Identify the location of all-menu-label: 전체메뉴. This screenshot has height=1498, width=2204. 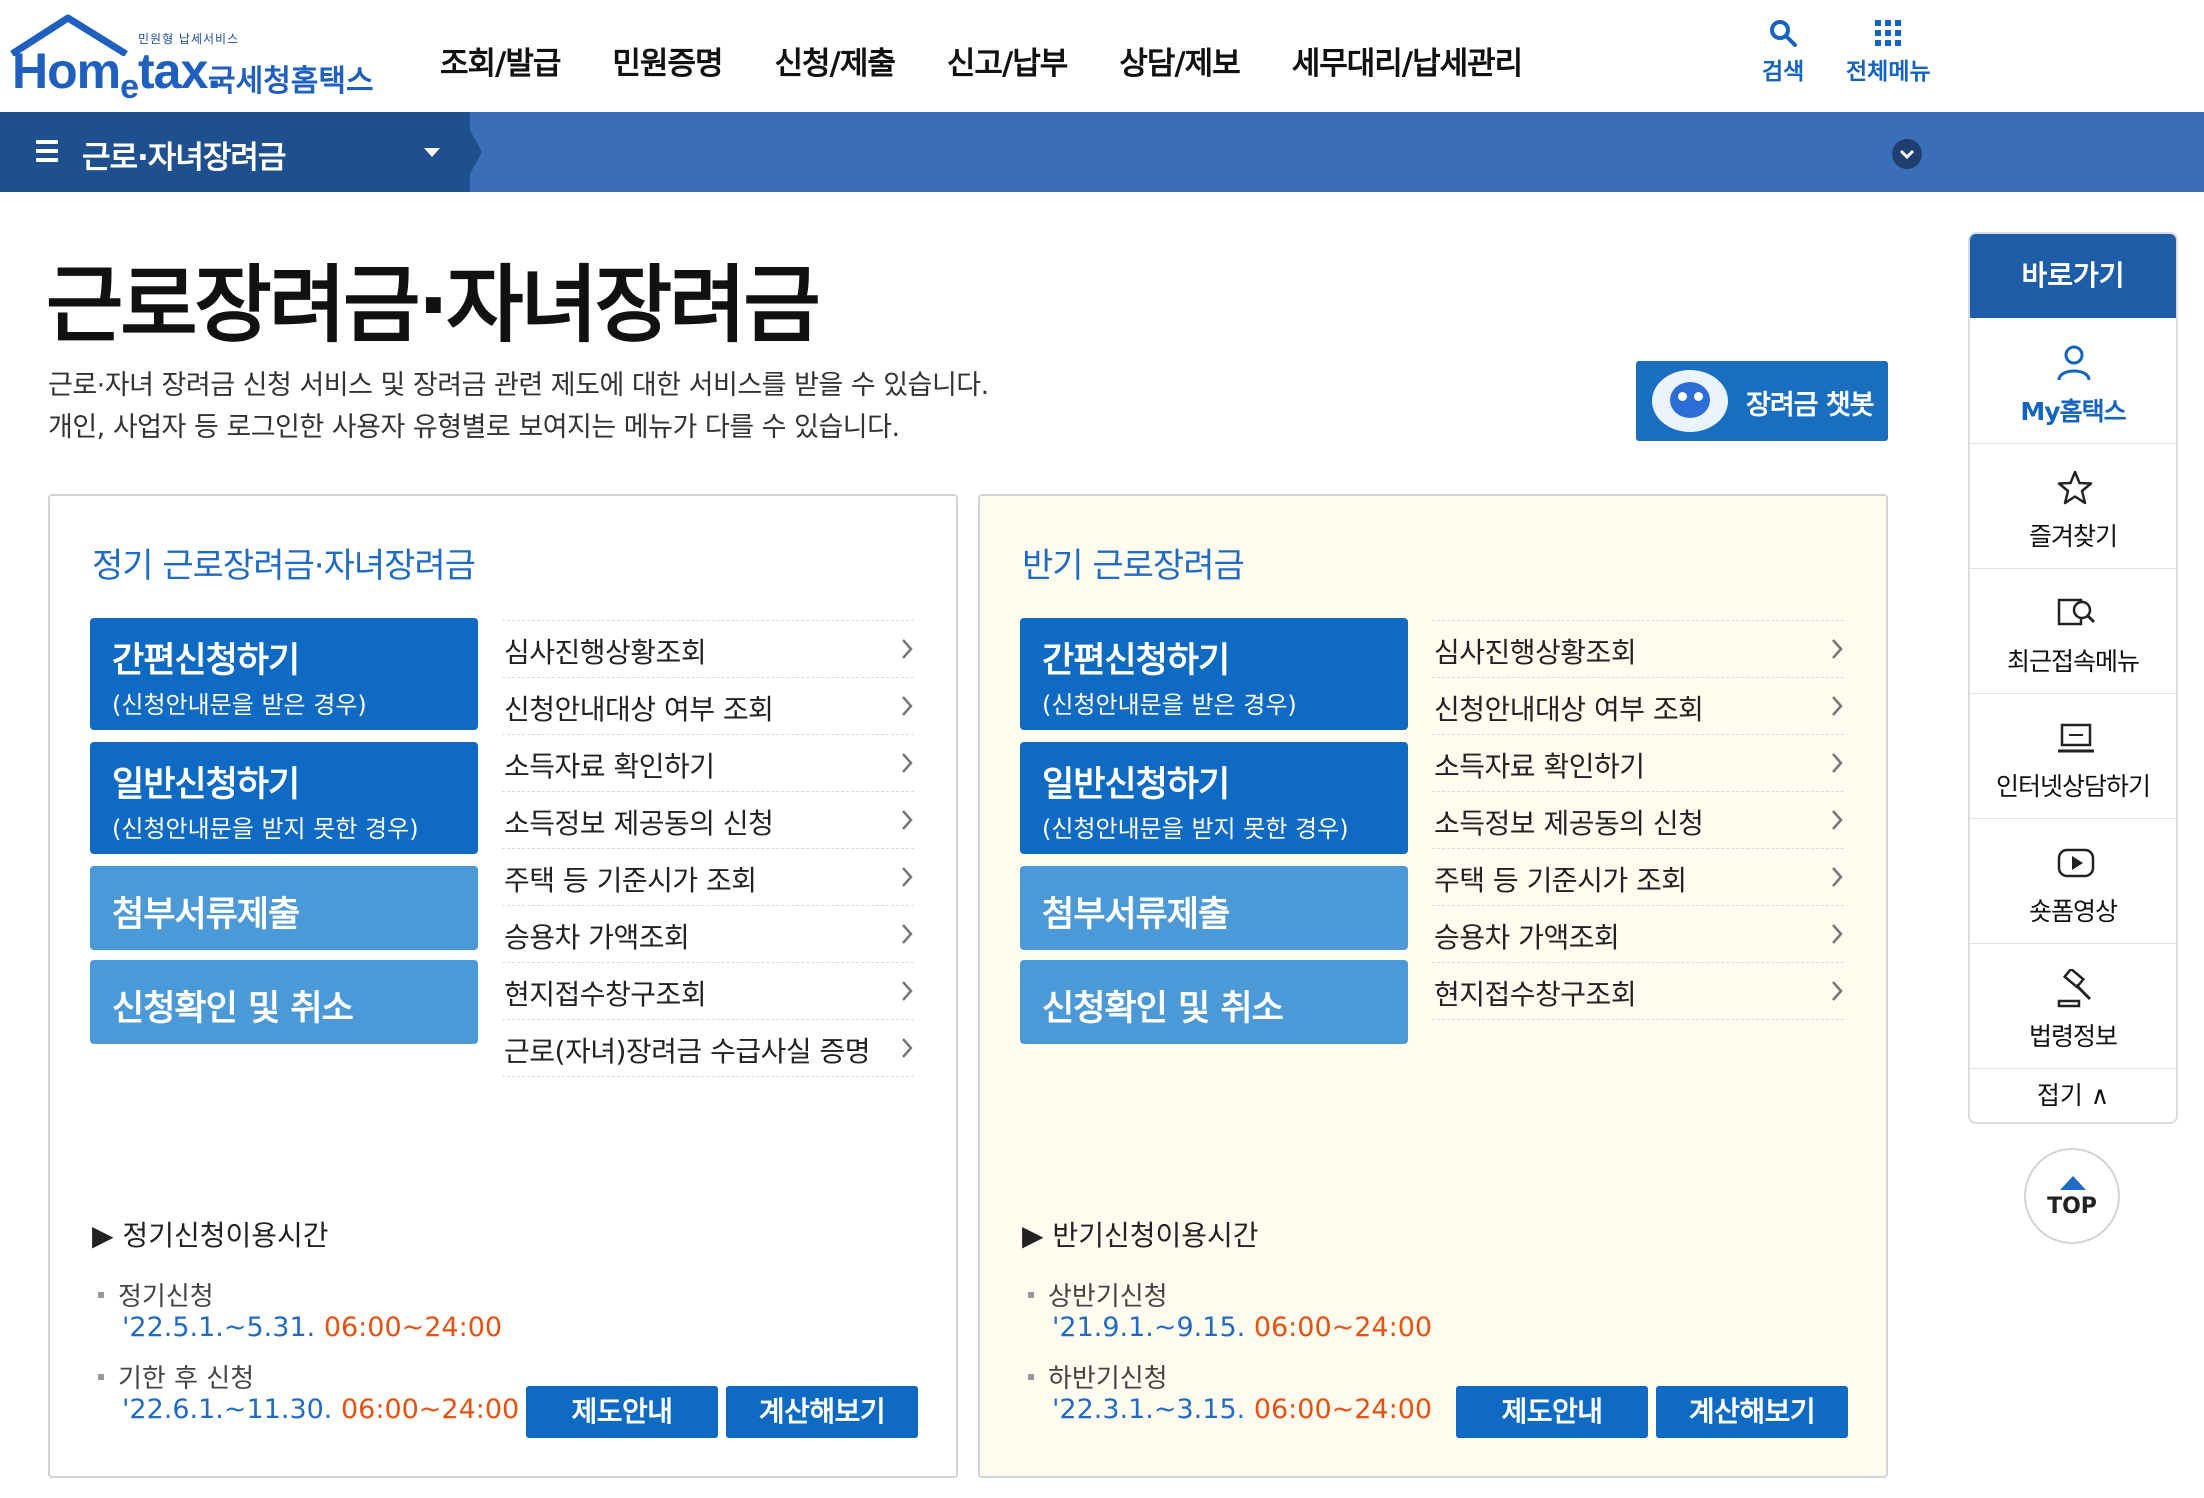
(1888, 72).